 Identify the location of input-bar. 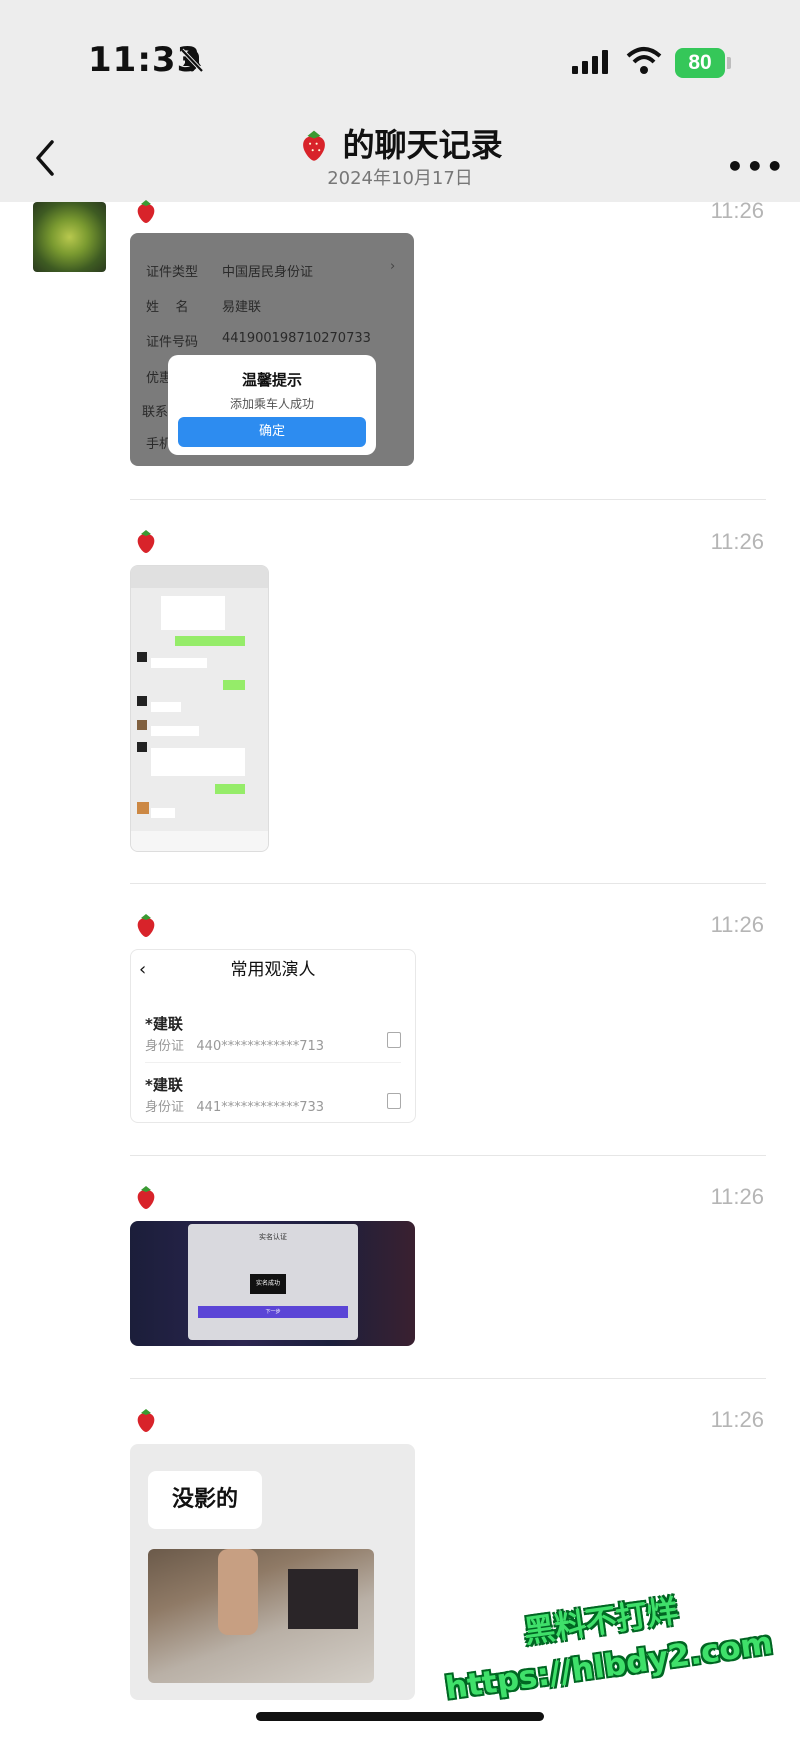
(199, 841).